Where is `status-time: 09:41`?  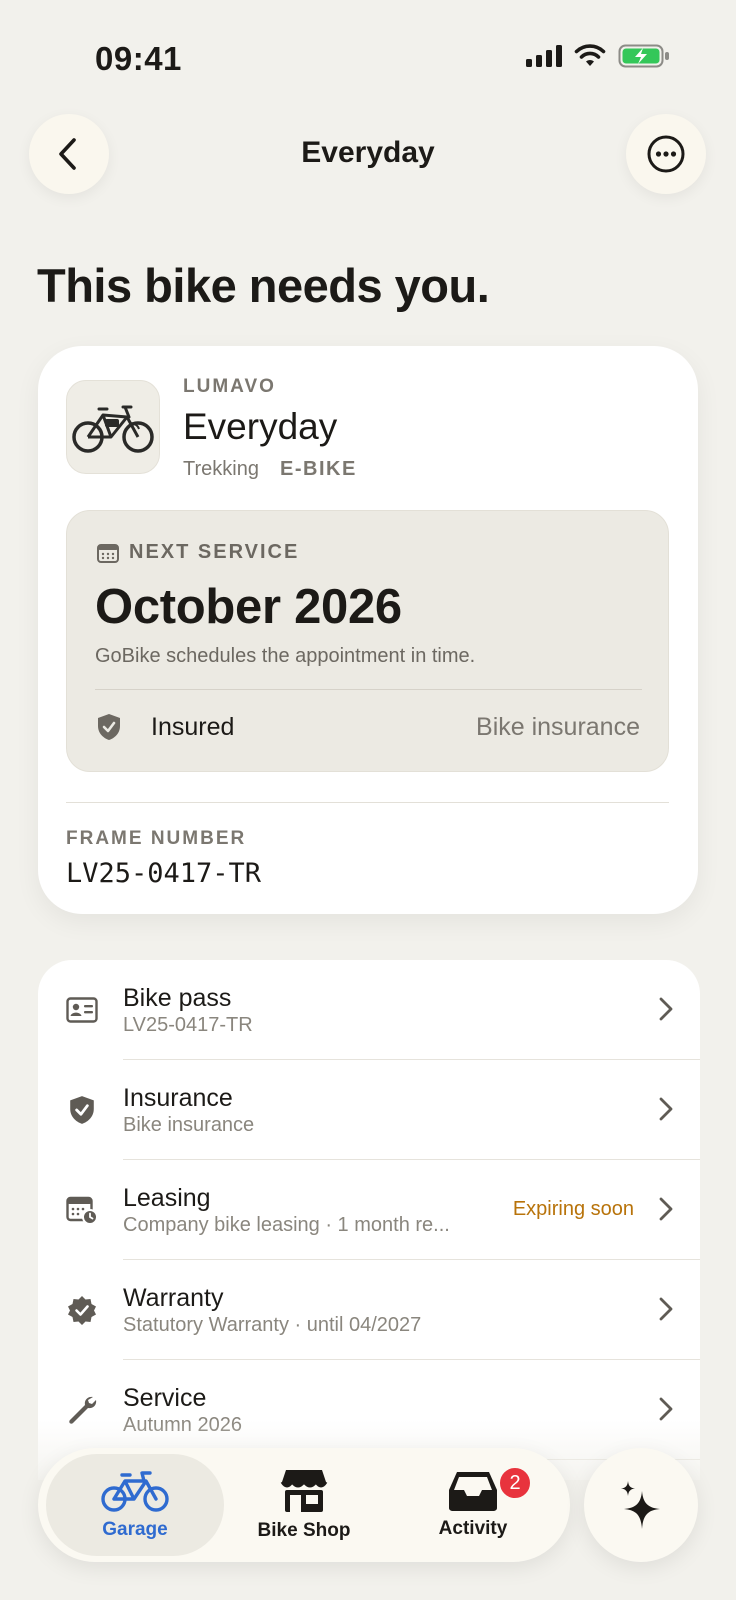
status-time: 09:41 is located at coordinates (138, 58).